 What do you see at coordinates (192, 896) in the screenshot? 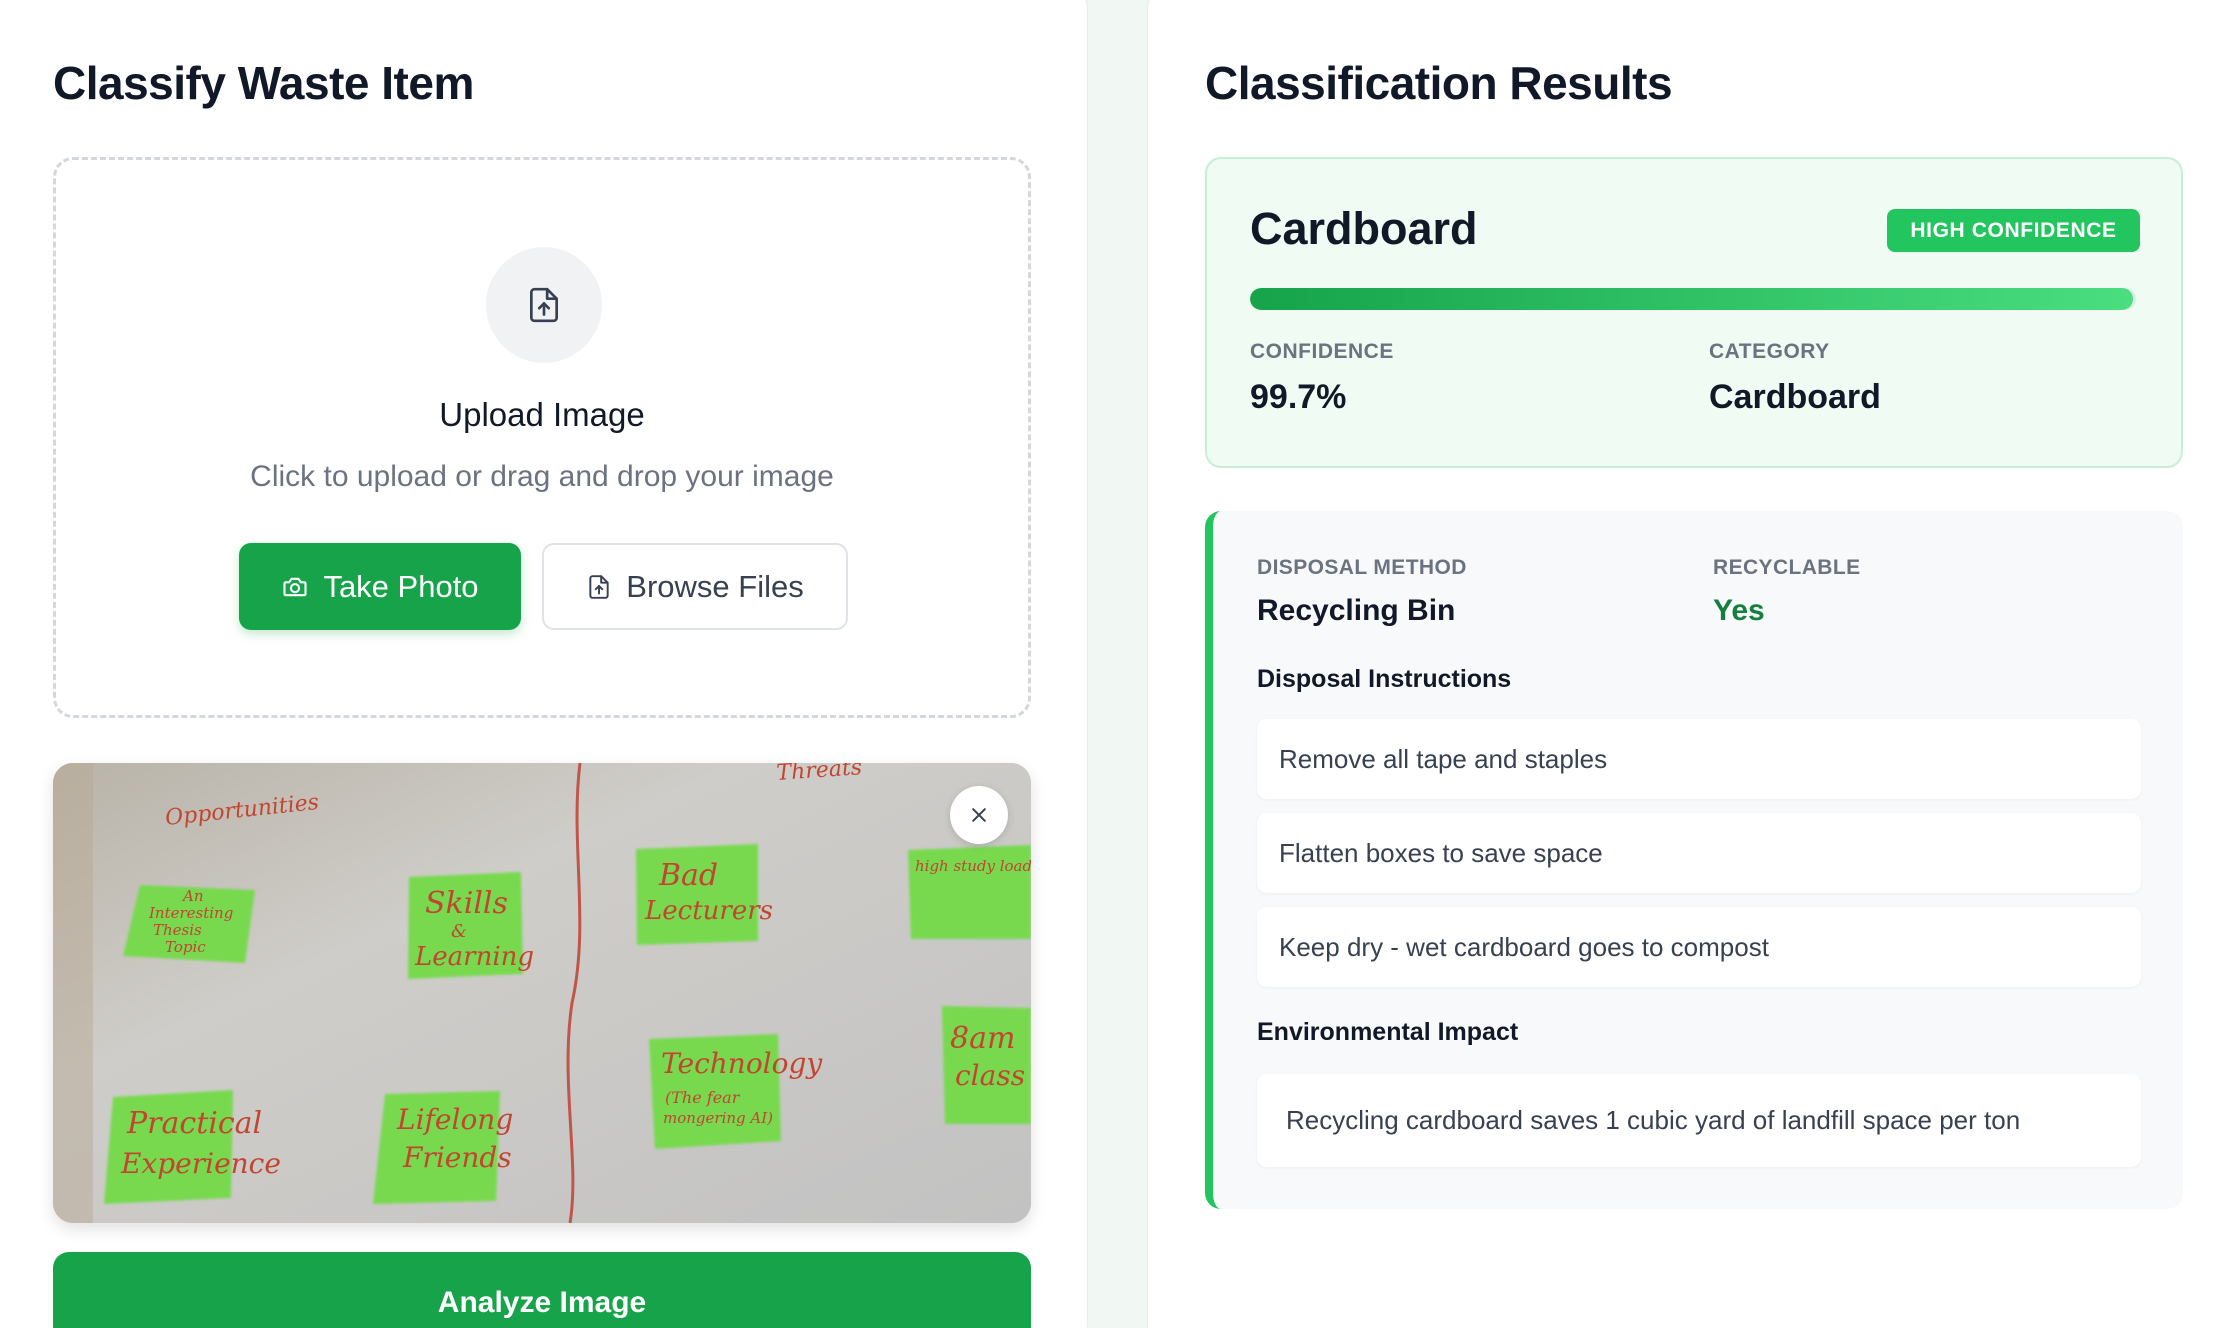
I see `svg-text: An` at bounding box center [192, 896].